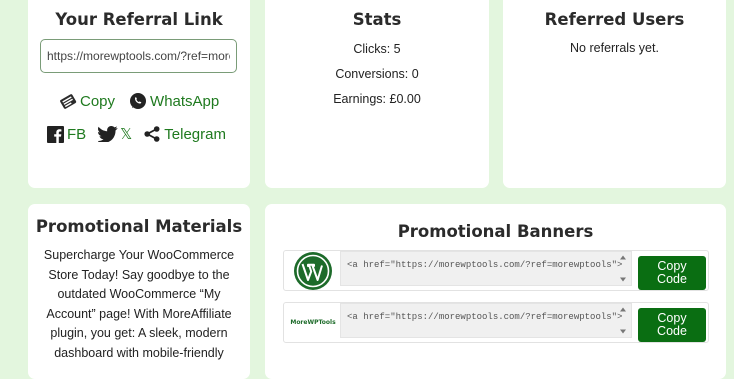  I want to click on earnings-stat: Earnings: £0.00, so click(377, 99).